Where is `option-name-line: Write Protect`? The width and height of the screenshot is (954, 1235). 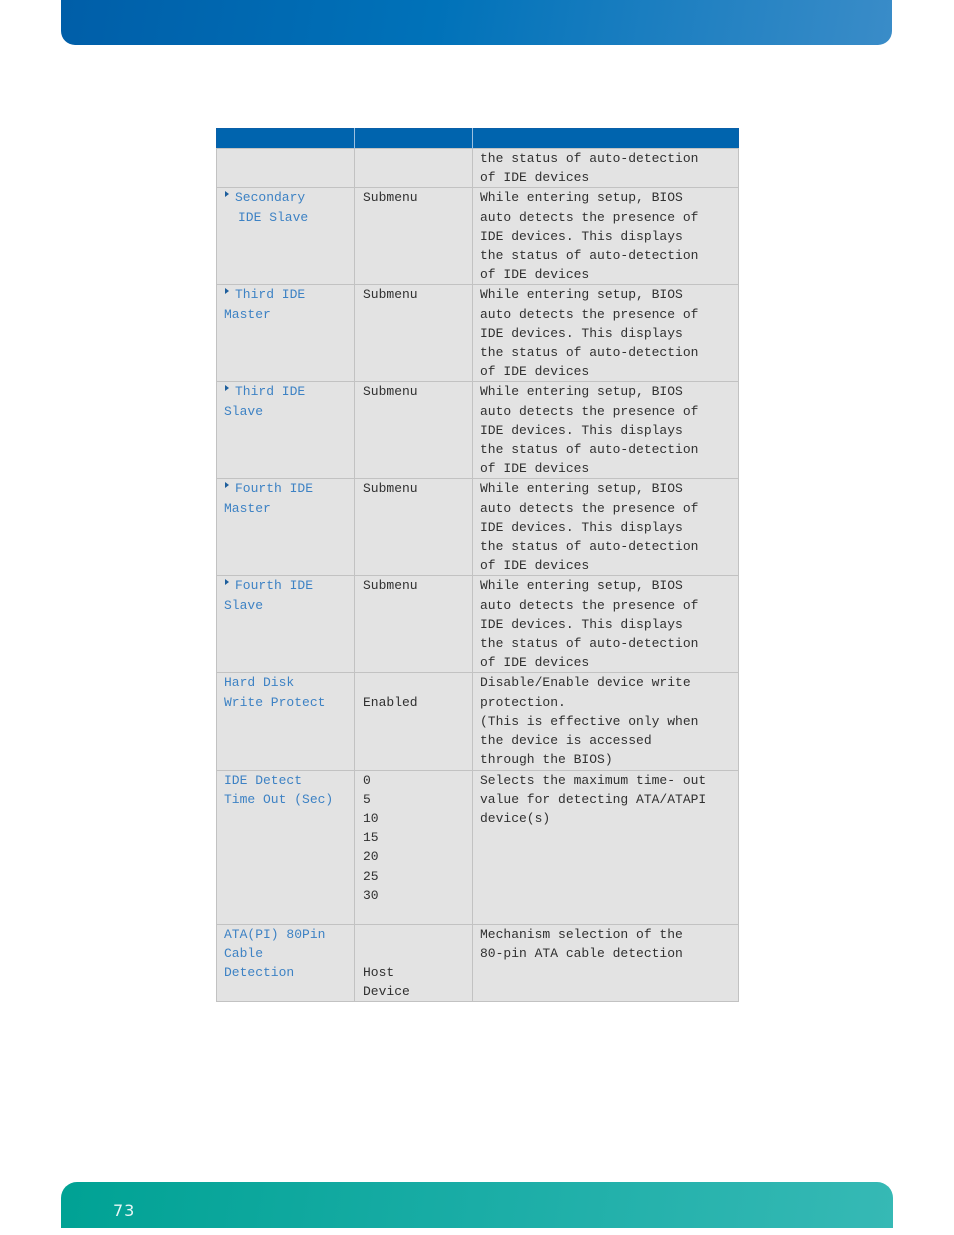
option-name-line: Write Protect is located at coordinates (289, 702).